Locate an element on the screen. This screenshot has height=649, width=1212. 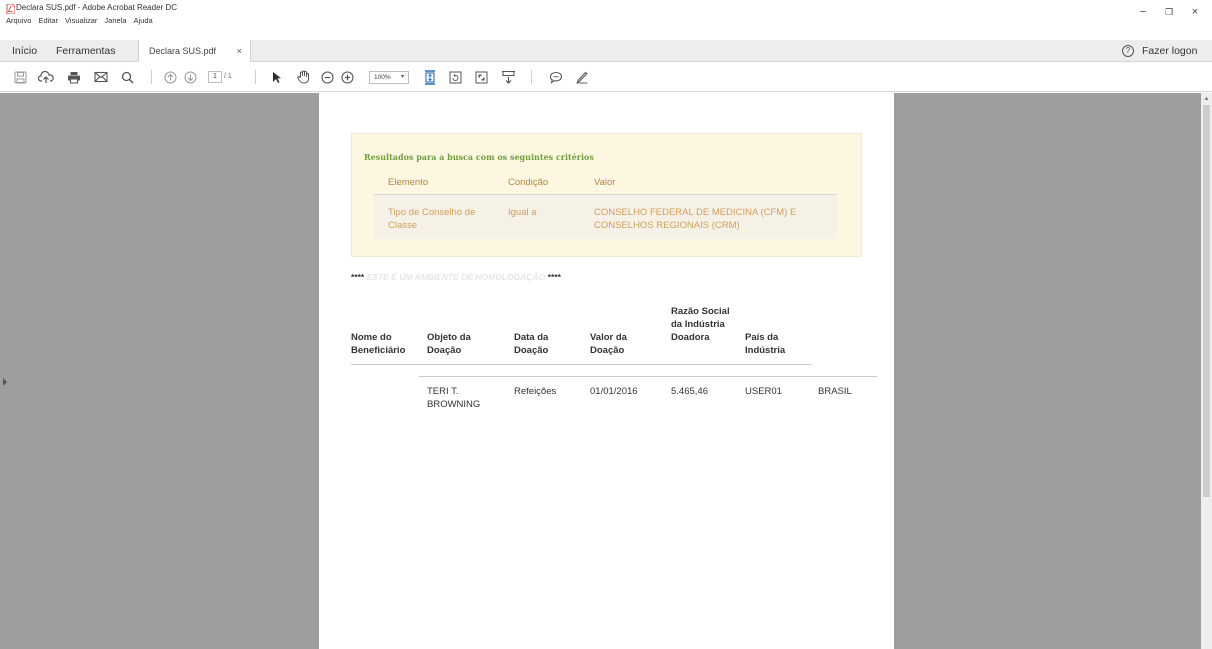
page-number-input: 1 is located at coordinates (215, 77).